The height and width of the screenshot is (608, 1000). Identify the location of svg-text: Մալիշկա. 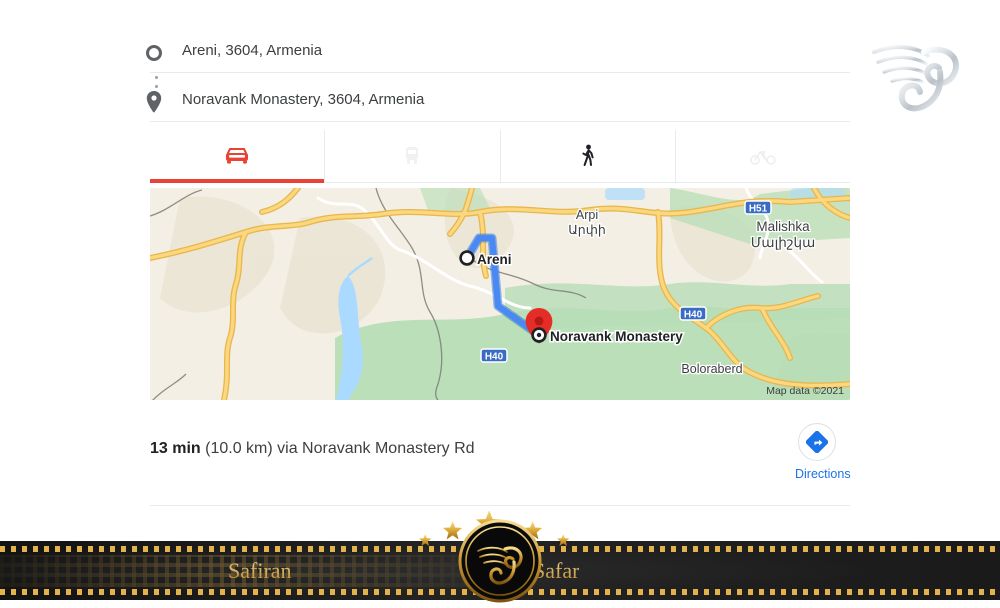
(783, 242).